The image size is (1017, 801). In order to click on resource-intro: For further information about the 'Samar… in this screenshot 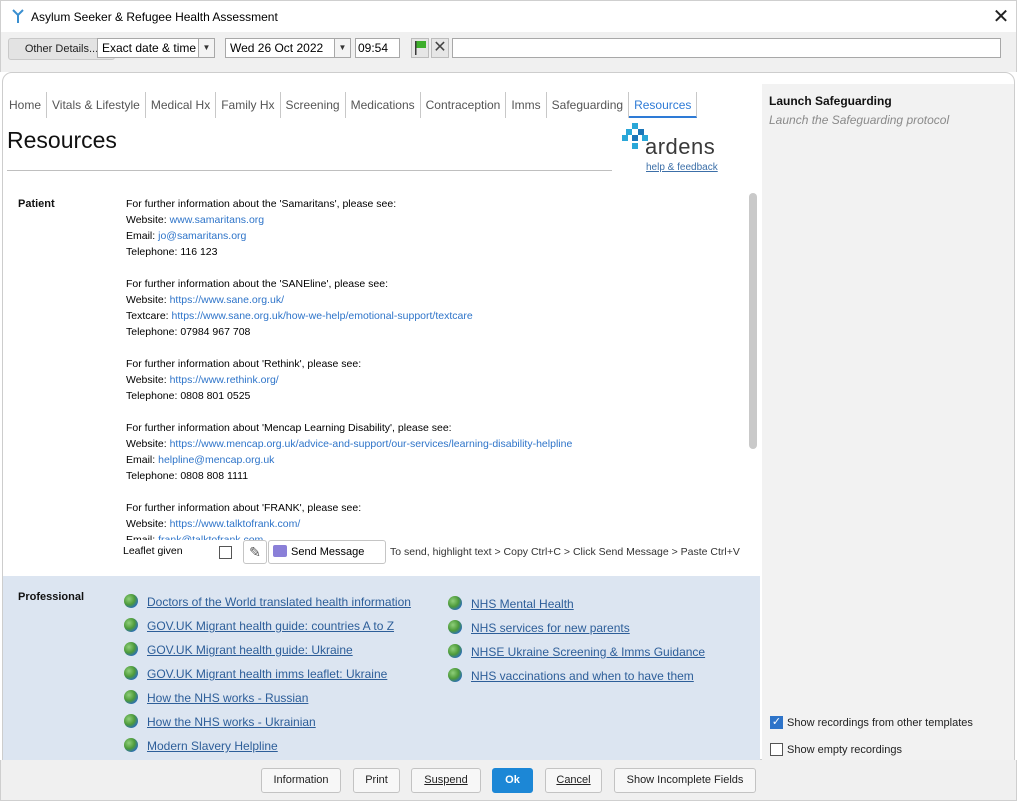, I will do `click(261, 204)`.